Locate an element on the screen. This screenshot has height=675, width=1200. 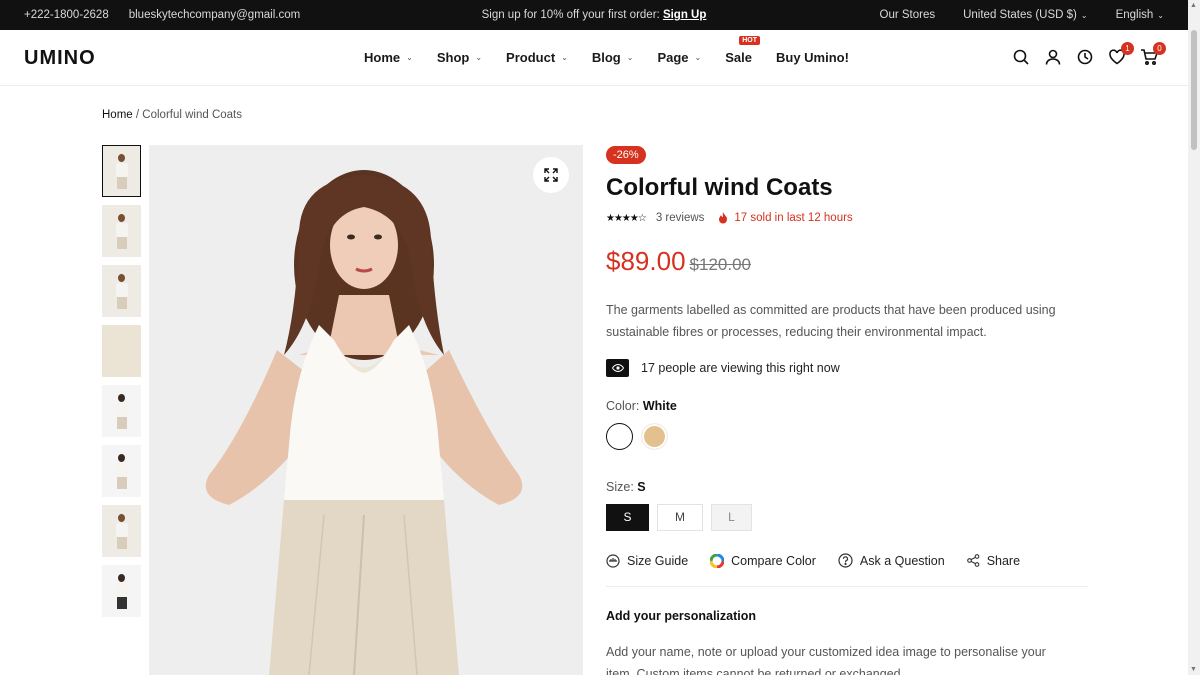
ask-question-button: Ask a Question is located at coordinates (891, 560).